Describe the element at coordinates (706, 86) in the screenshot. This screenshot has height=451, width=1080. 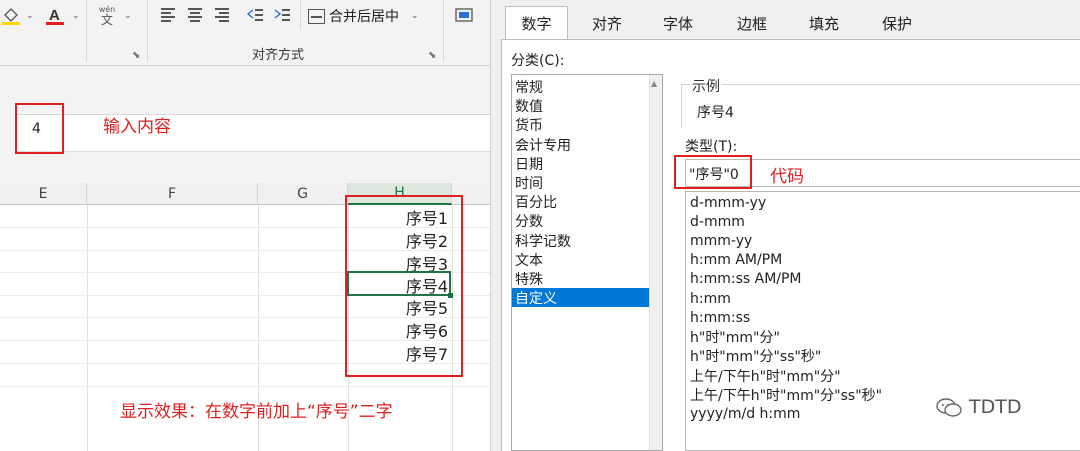
I see `sample-label: 示例` at that location.